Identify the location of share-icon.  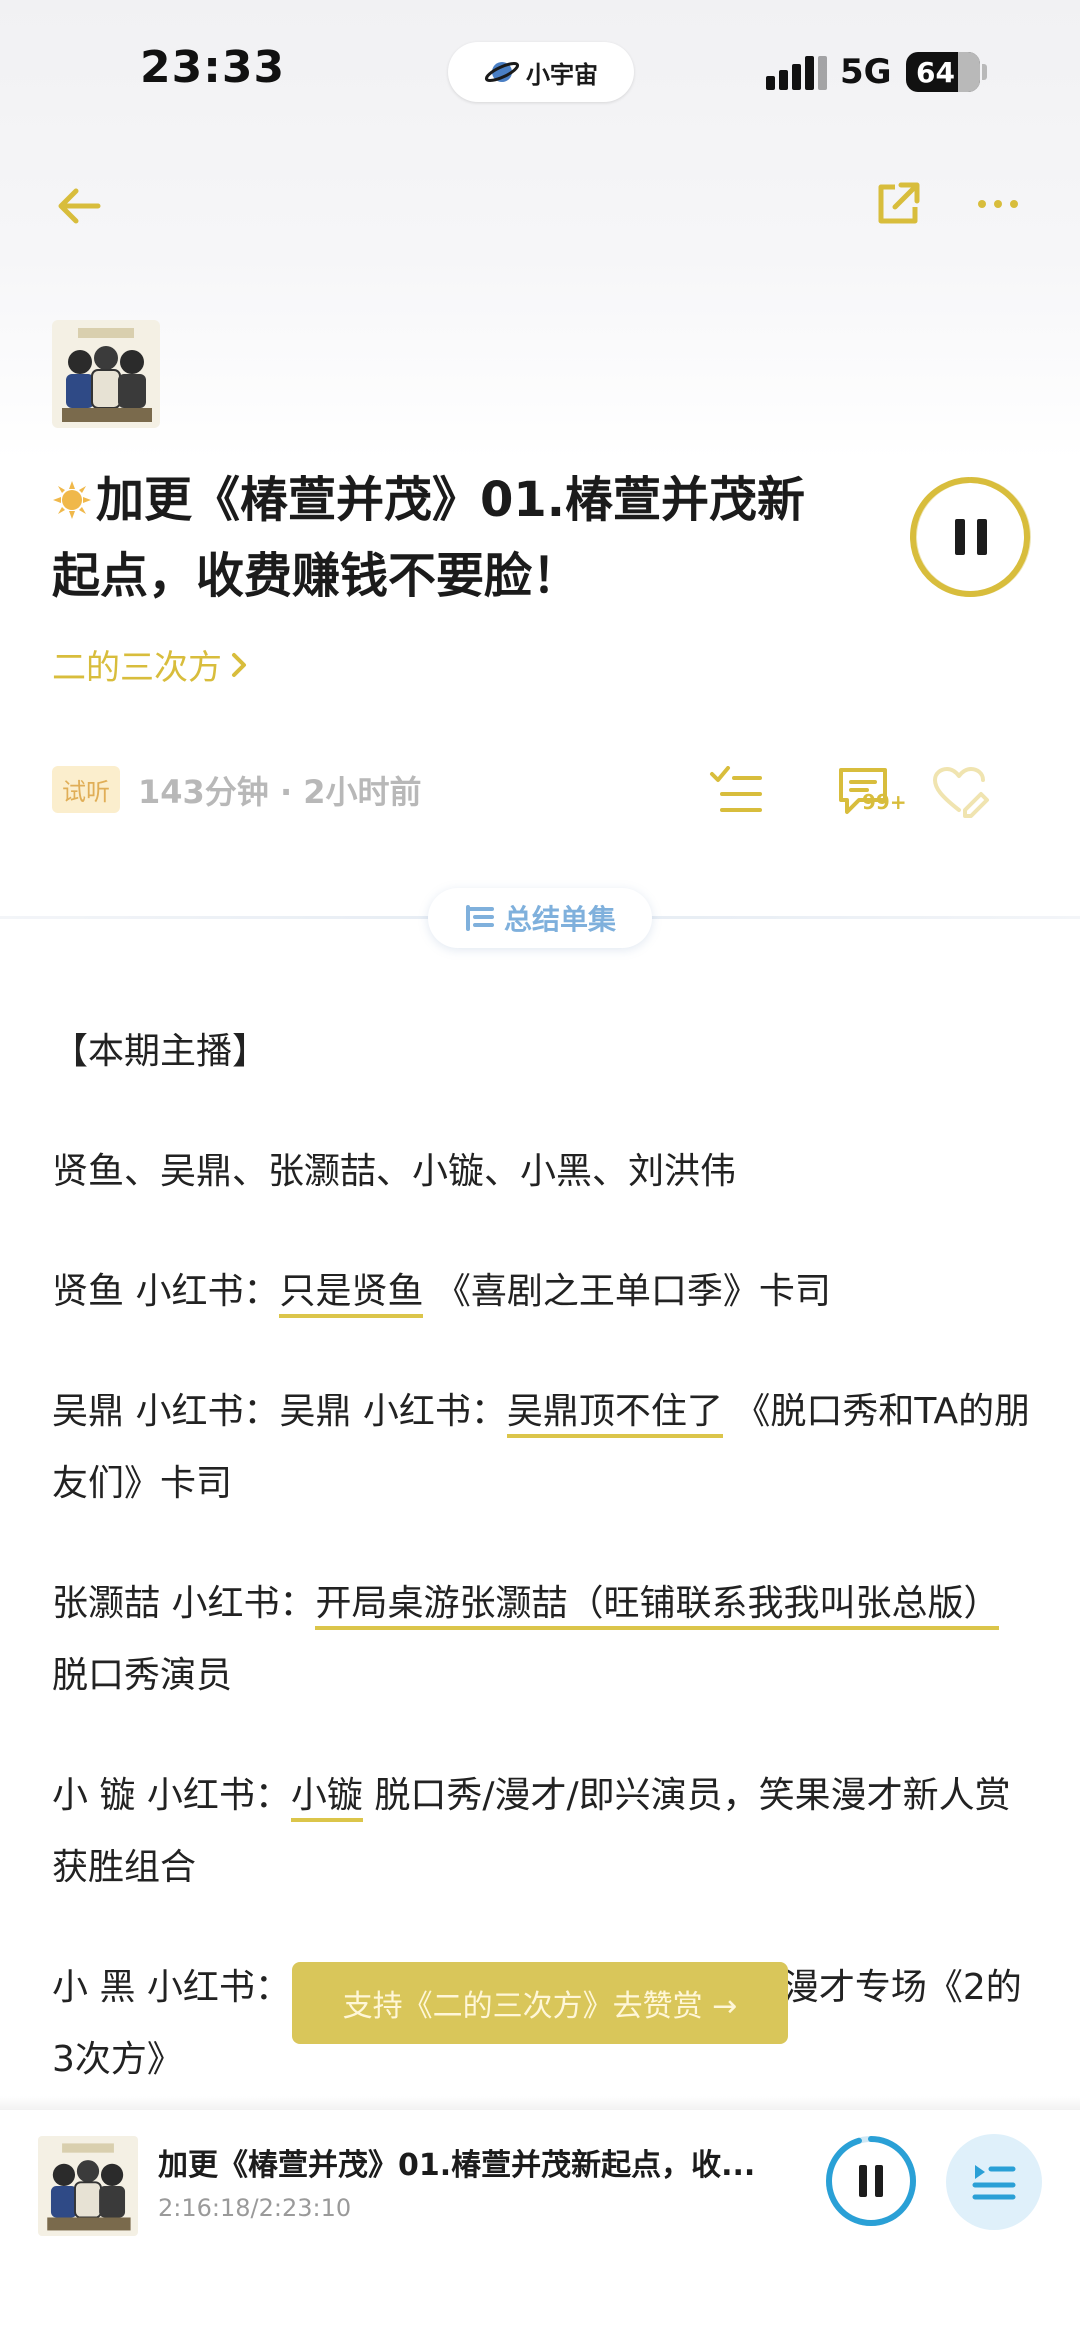
(899, 203).